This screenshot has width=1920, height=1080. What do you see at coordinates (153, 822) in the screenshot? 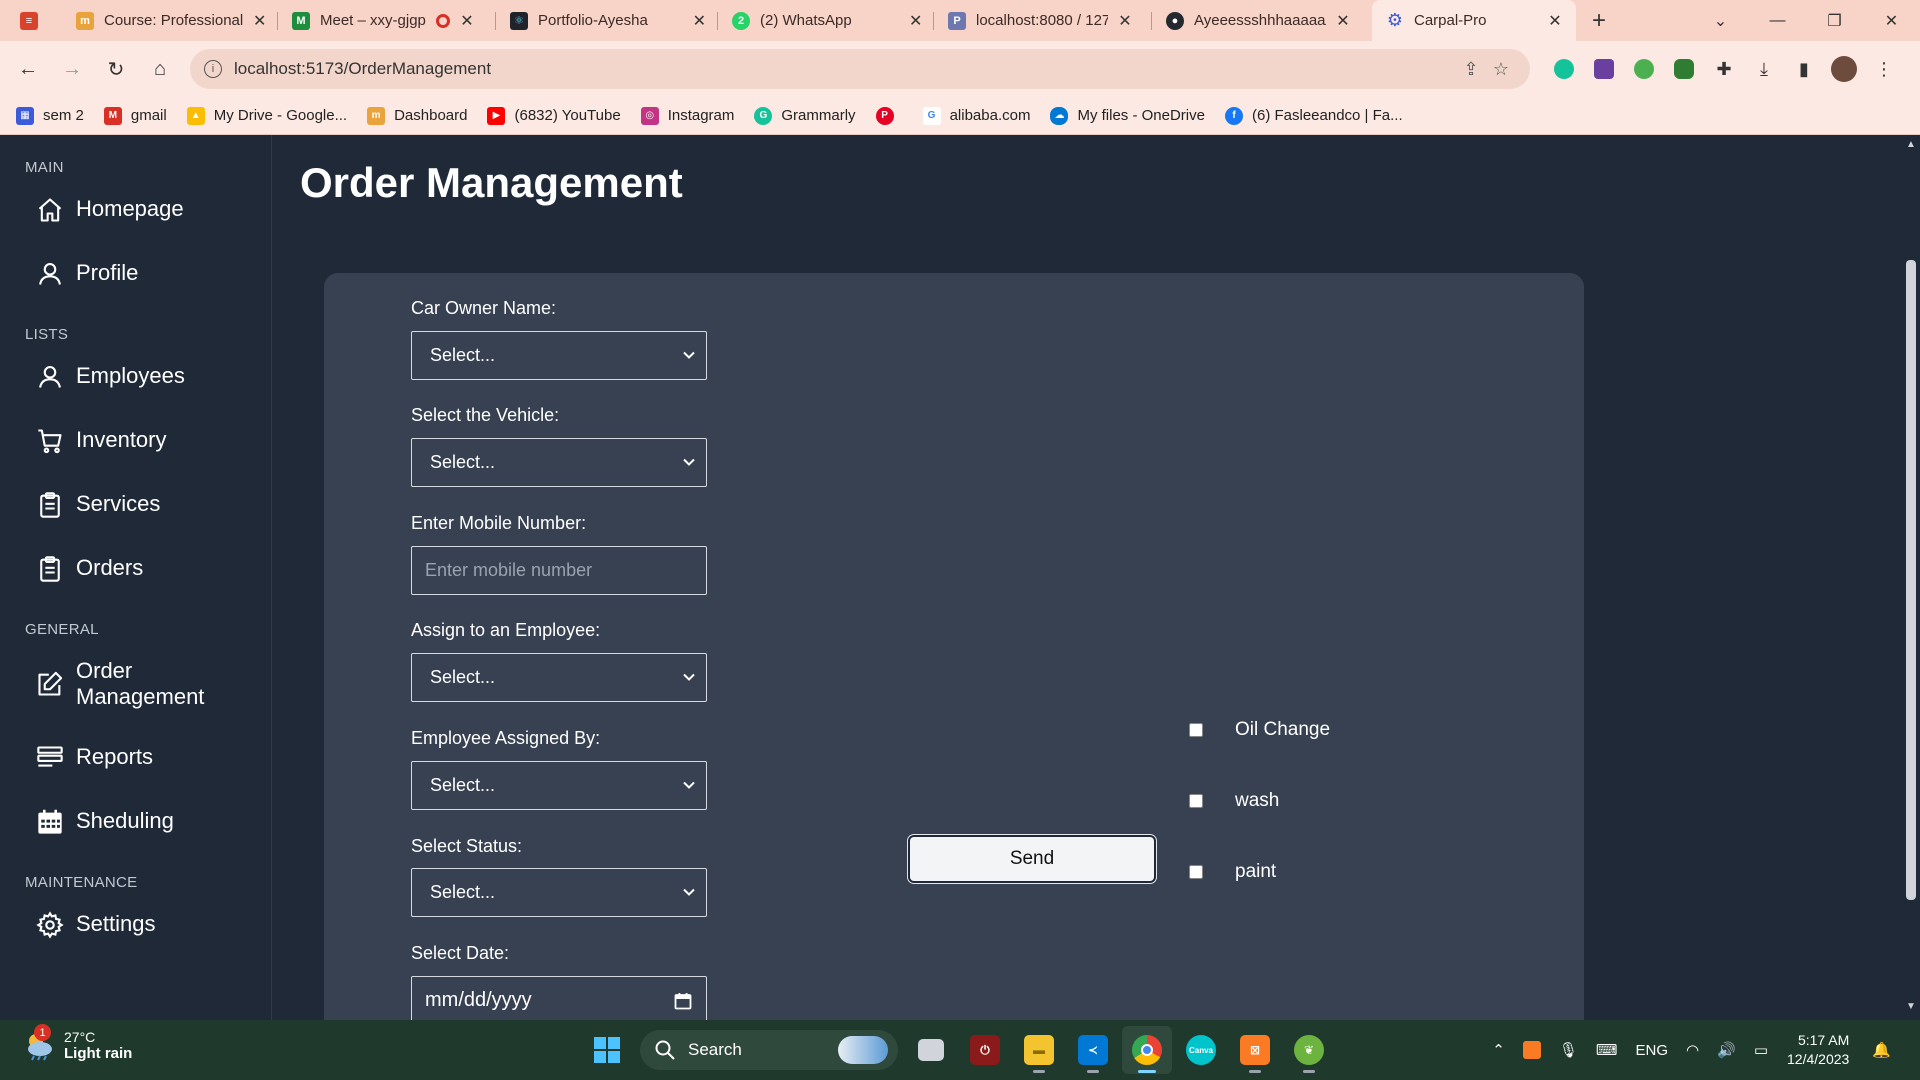
I see `sidebar-item-sheduling: Sheduling` at bounding box center [153, 822].